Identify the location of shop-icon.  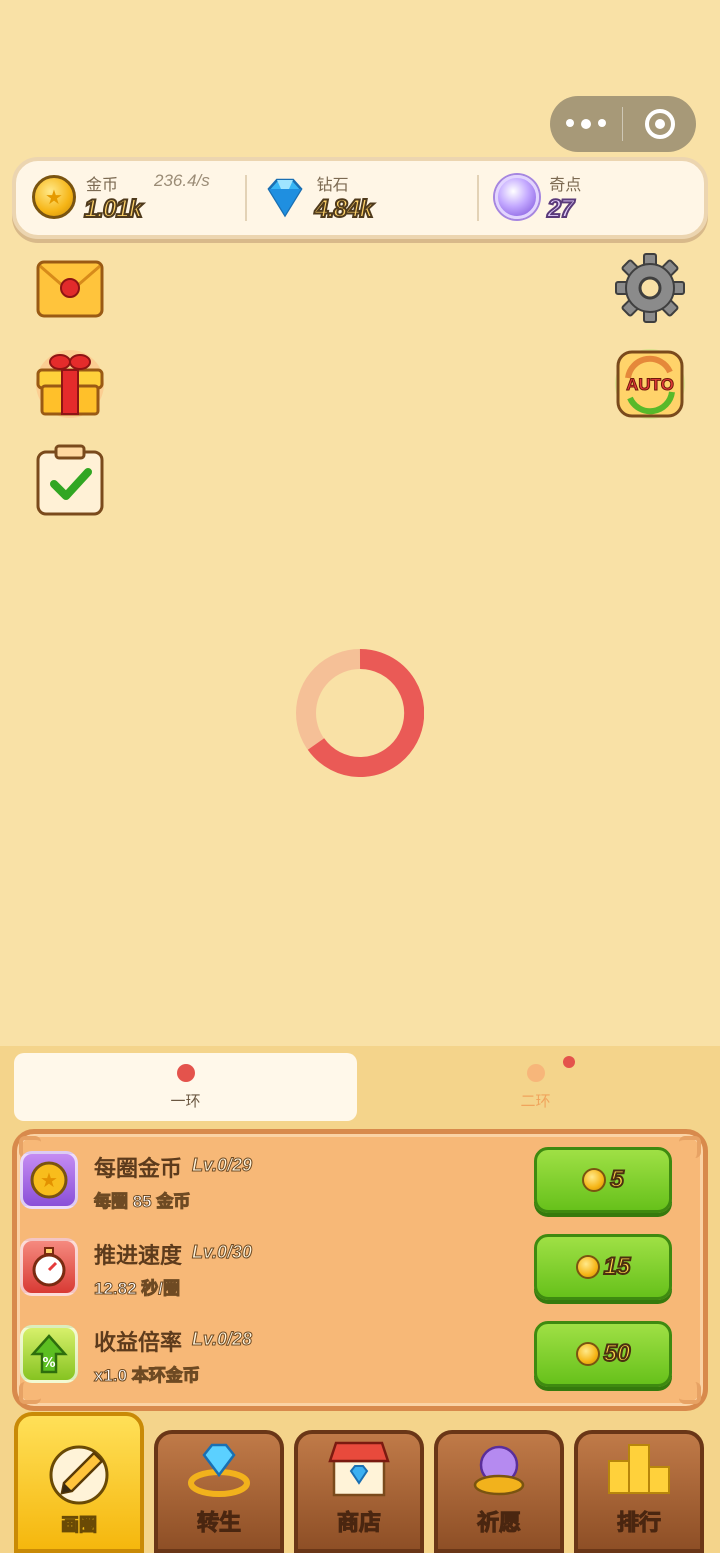
(359, 1469).